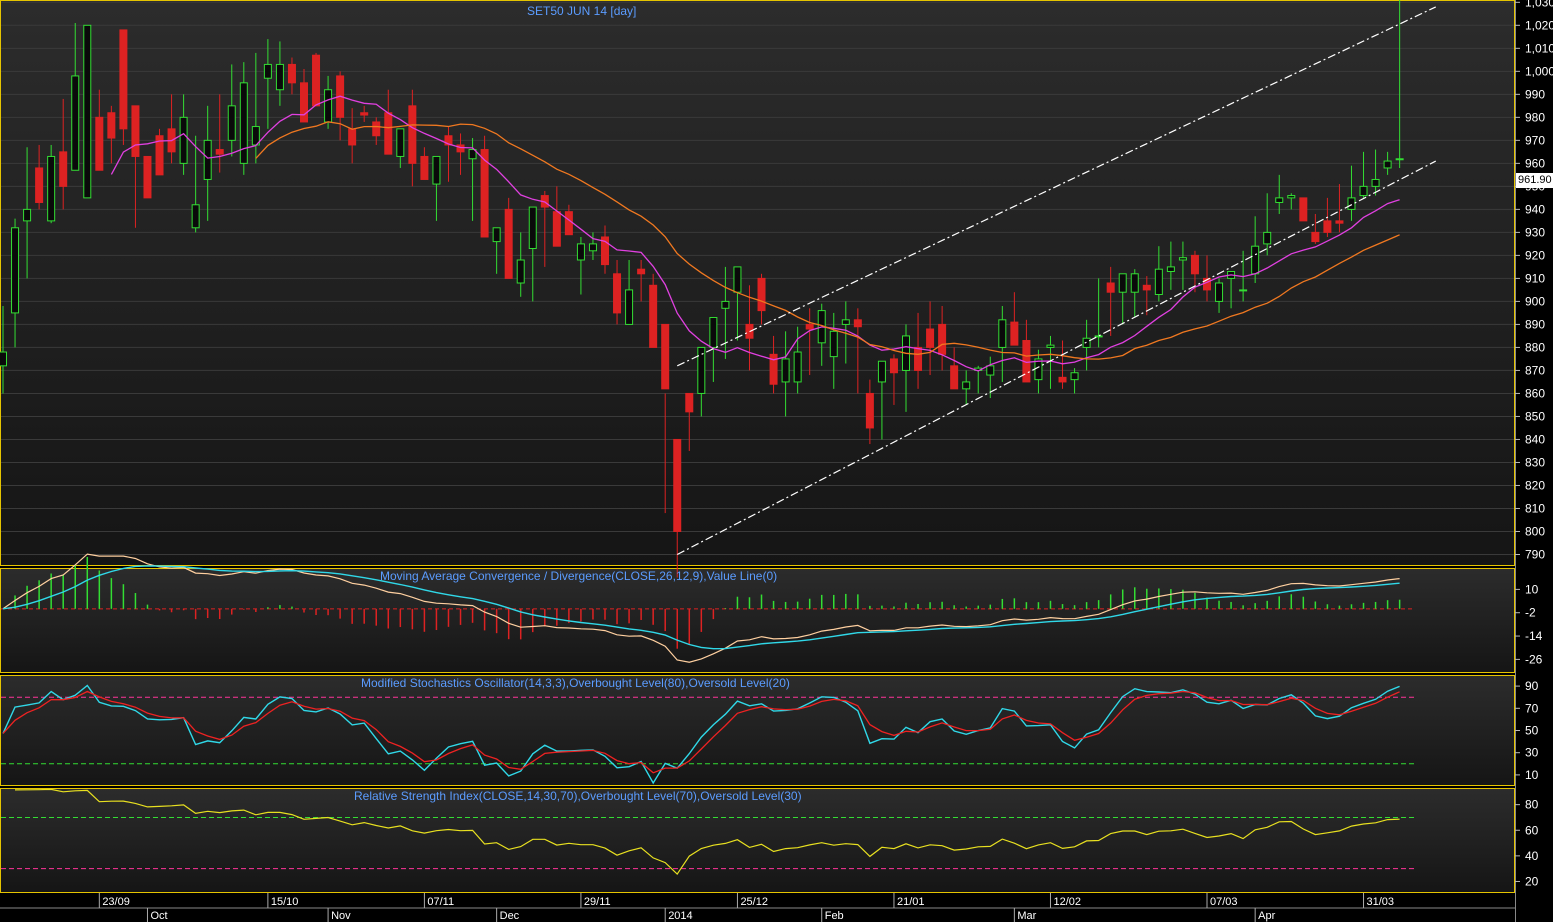 This screenshot has width=1553, height=922. Describe the element at coordinates (1532, 830) in the screenshot. I see `y-tick-label: 60` at that location.